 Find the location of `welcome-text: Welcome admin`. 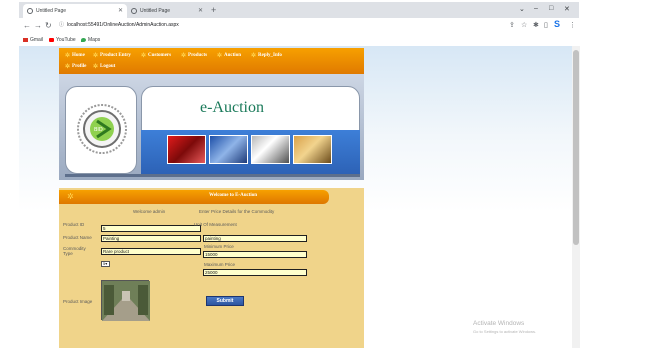

welcome-text: Welcome admin is located at coordinates (149, 211).